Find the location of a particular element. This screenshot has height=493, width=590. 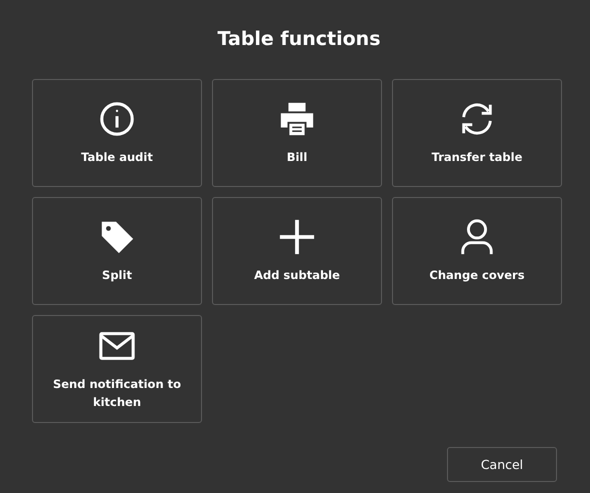

function-tile: Bill is located at coordinates (297, 133).